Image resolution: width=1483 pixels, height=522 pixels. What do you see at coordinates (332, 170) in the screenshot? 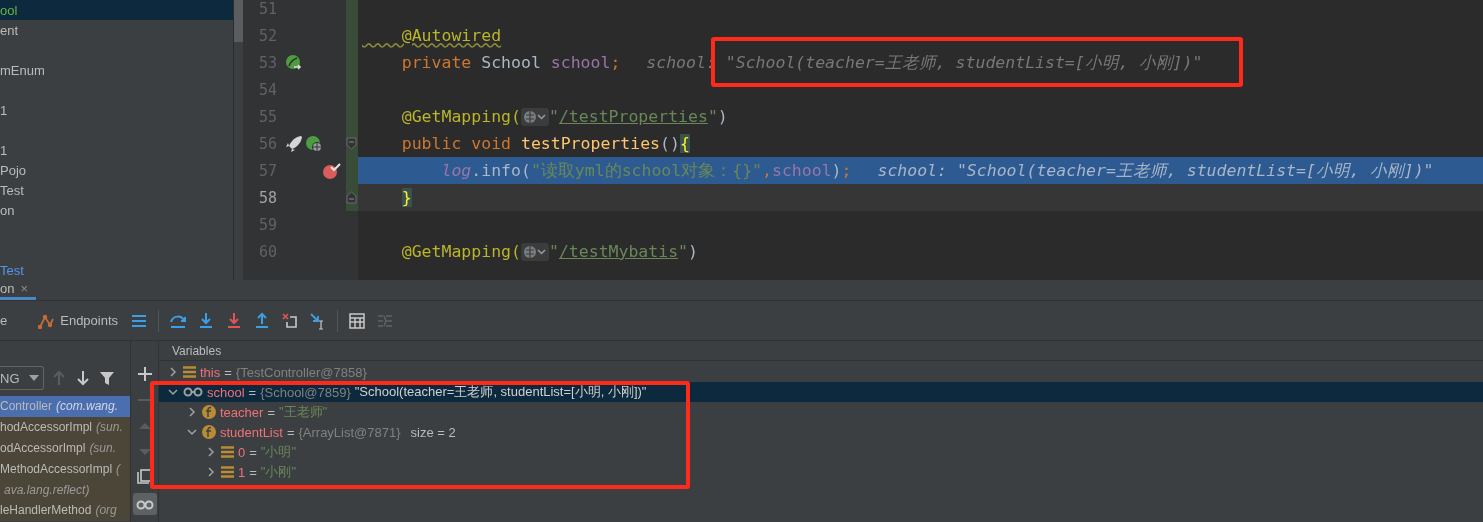
I see `breakpoint-icon` at bounding box center [332, 170].